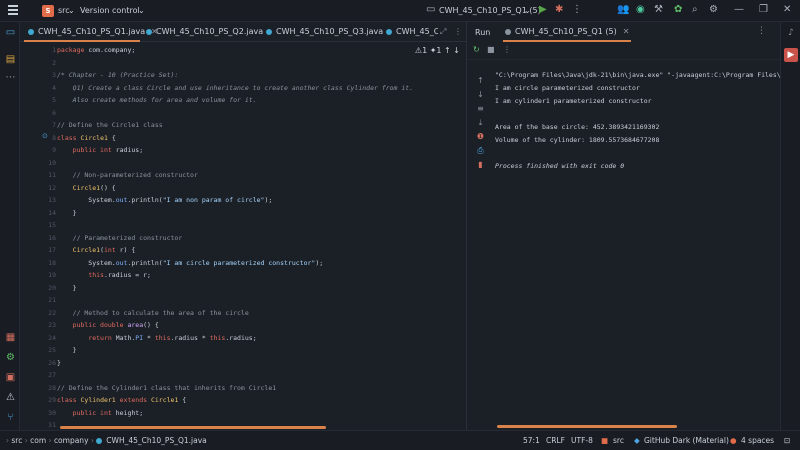 This screenshot has height=450, width=800. I want to click on console-line: I am cylinder1 parameterized constructor, so click(573, 101).